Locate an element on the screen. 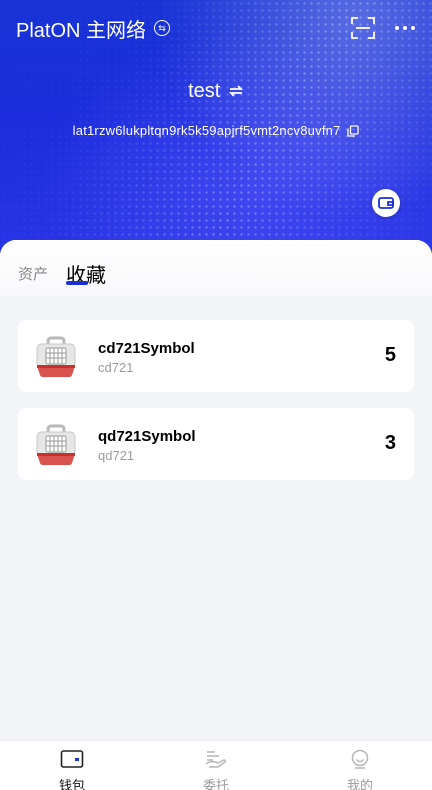 This screenshot has height=790, width=432. nft-symbol: cd721Symbol is located at coordinates (146, 348).